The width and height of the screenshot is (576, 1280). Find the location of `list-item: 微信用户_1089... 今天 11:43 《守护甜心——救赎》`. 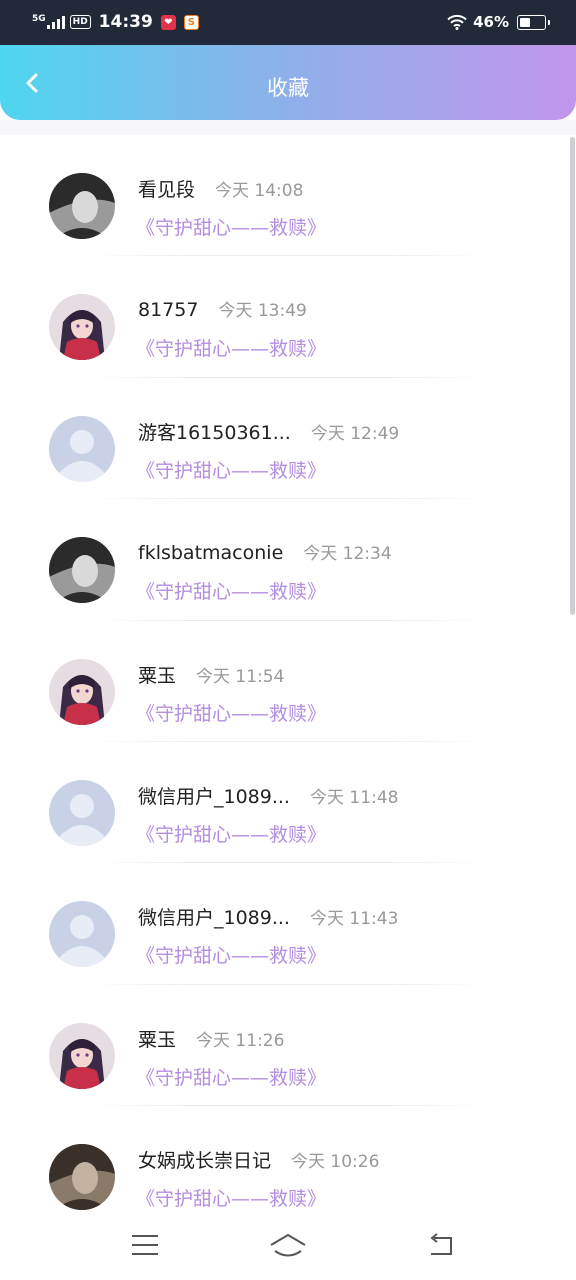

list-item: 微信用户_1089... 今天 11:43 《守护甜心——救赎》 is located at coordinates (288, 924).